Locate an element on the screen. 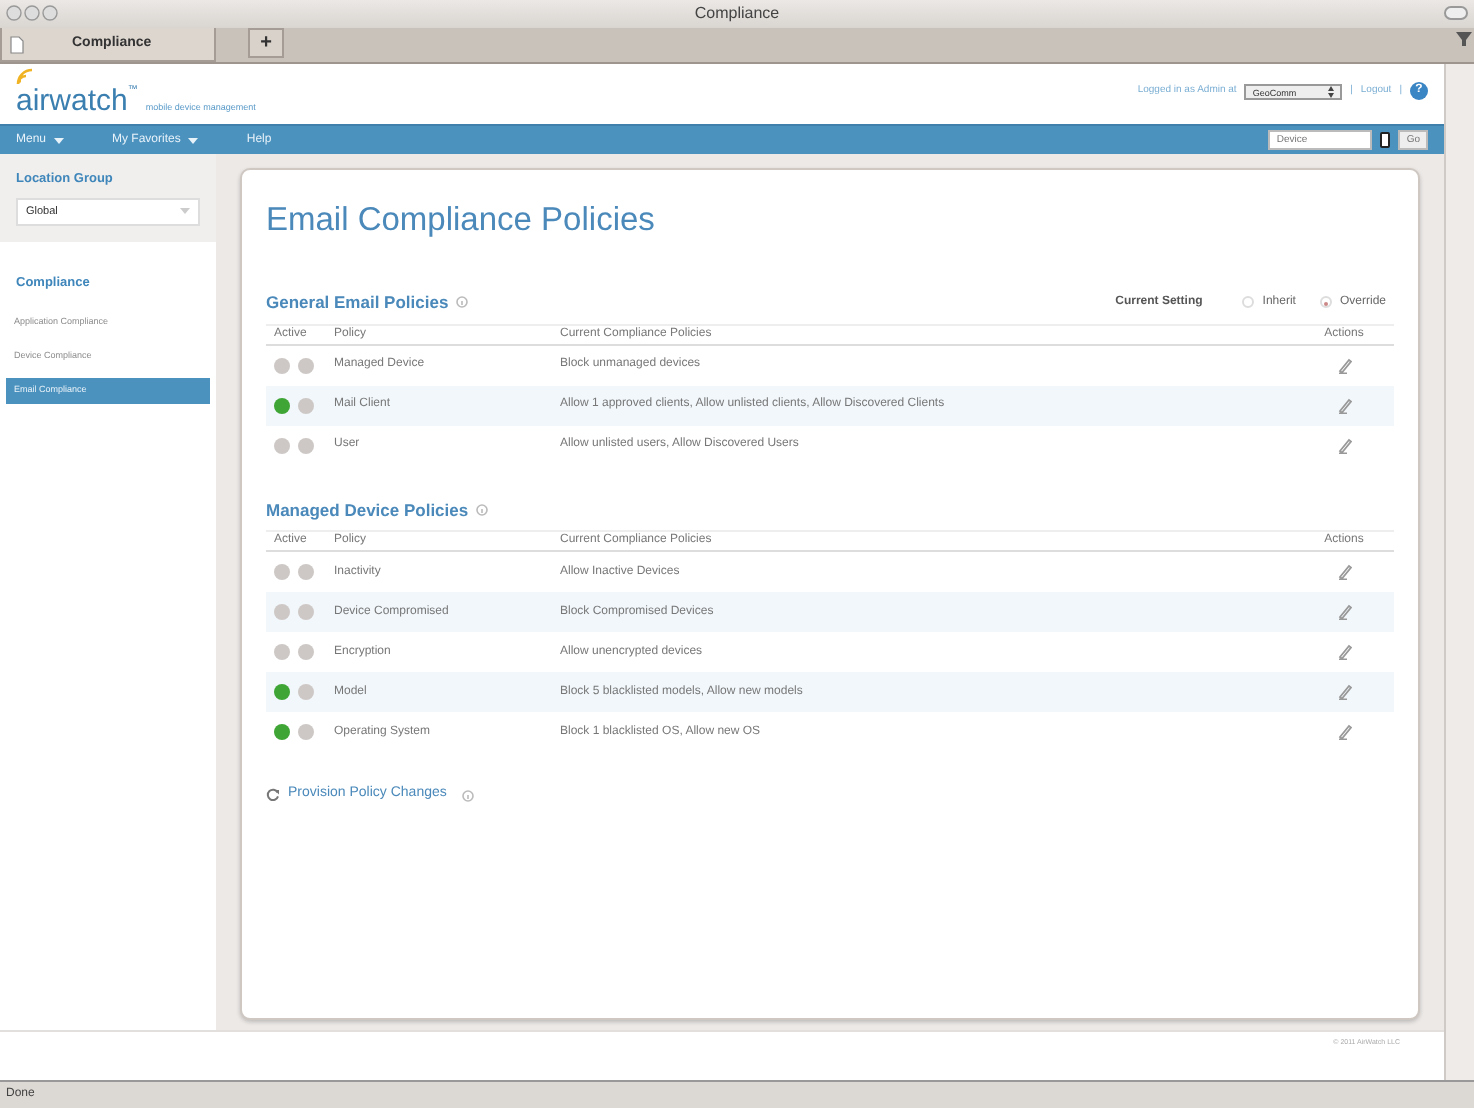 The image size is (1474, 1108). refresh-icon is located at coordinates (273, 795).